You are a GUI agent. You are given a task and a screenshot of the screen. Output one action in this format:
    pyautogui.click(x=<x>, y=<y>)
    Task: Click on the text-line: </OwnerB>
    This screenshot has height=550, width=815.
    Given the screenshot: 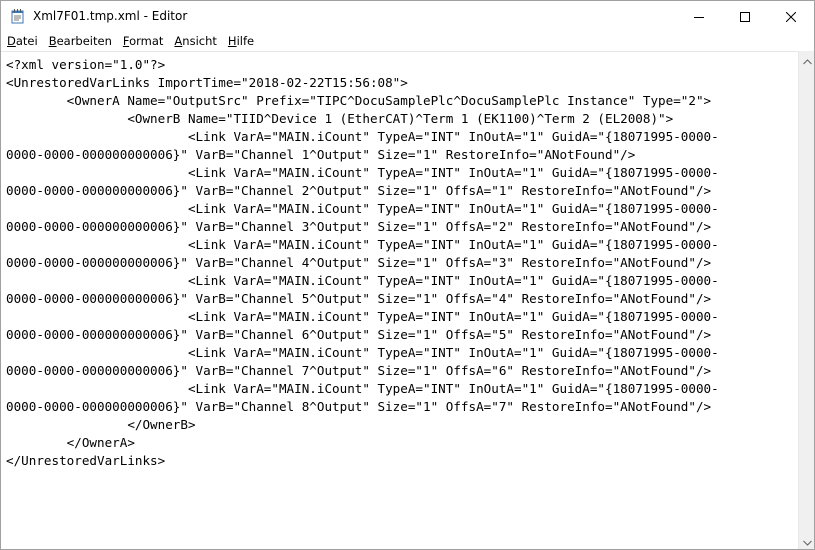 What is the action you would take?
    pyautogui.click(x=101, y=424)
    